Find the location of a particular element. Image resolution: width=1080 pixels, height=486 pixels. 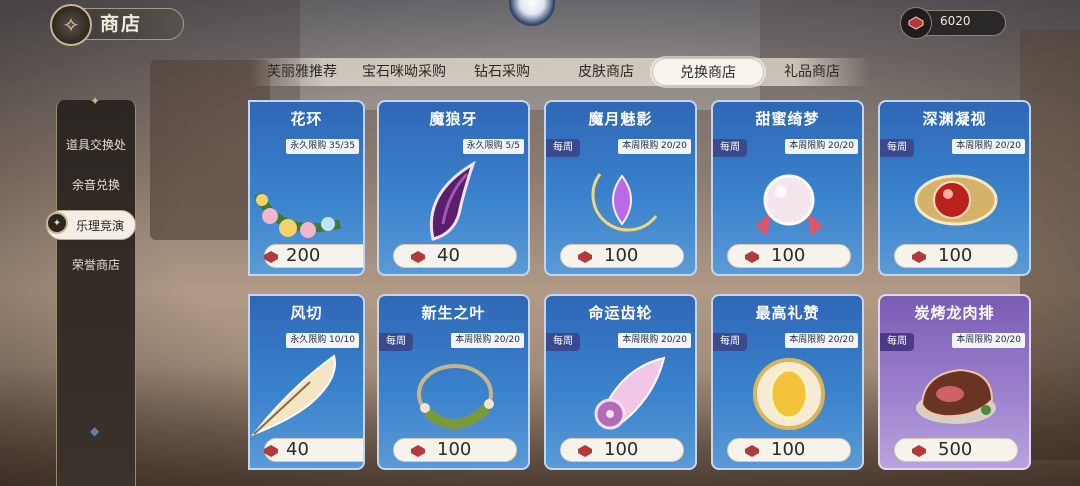

sidebar-item-item-exchange: 道具交换处 is located at coordinates (96, 145).